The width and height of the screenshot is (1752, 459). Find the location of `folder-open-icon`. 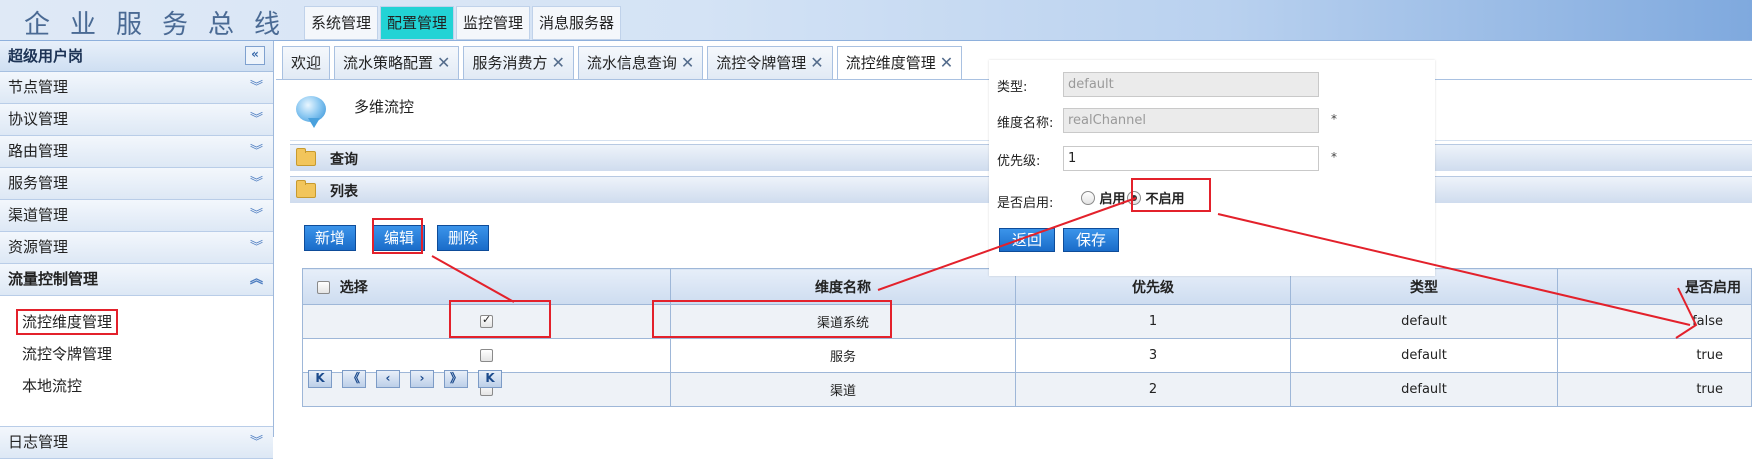

folder-open-icon is located at coordinates (306, 189).